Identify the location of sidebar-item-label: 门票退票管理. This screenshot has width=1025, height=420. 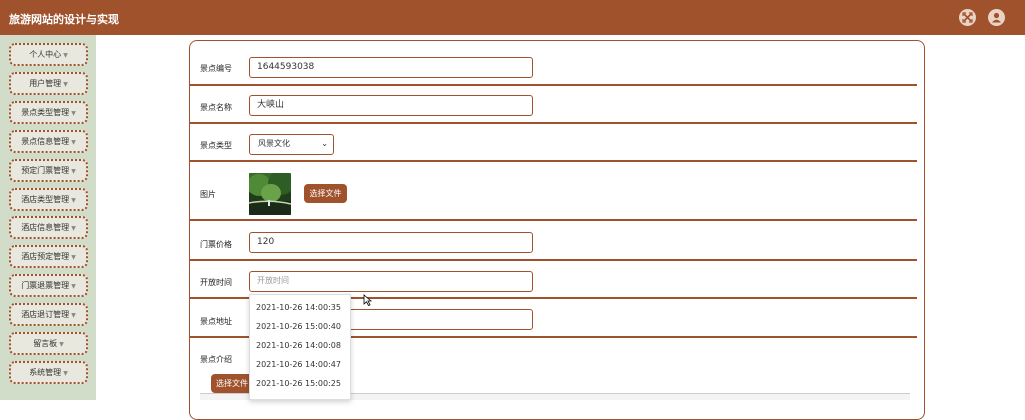
(45, 285).